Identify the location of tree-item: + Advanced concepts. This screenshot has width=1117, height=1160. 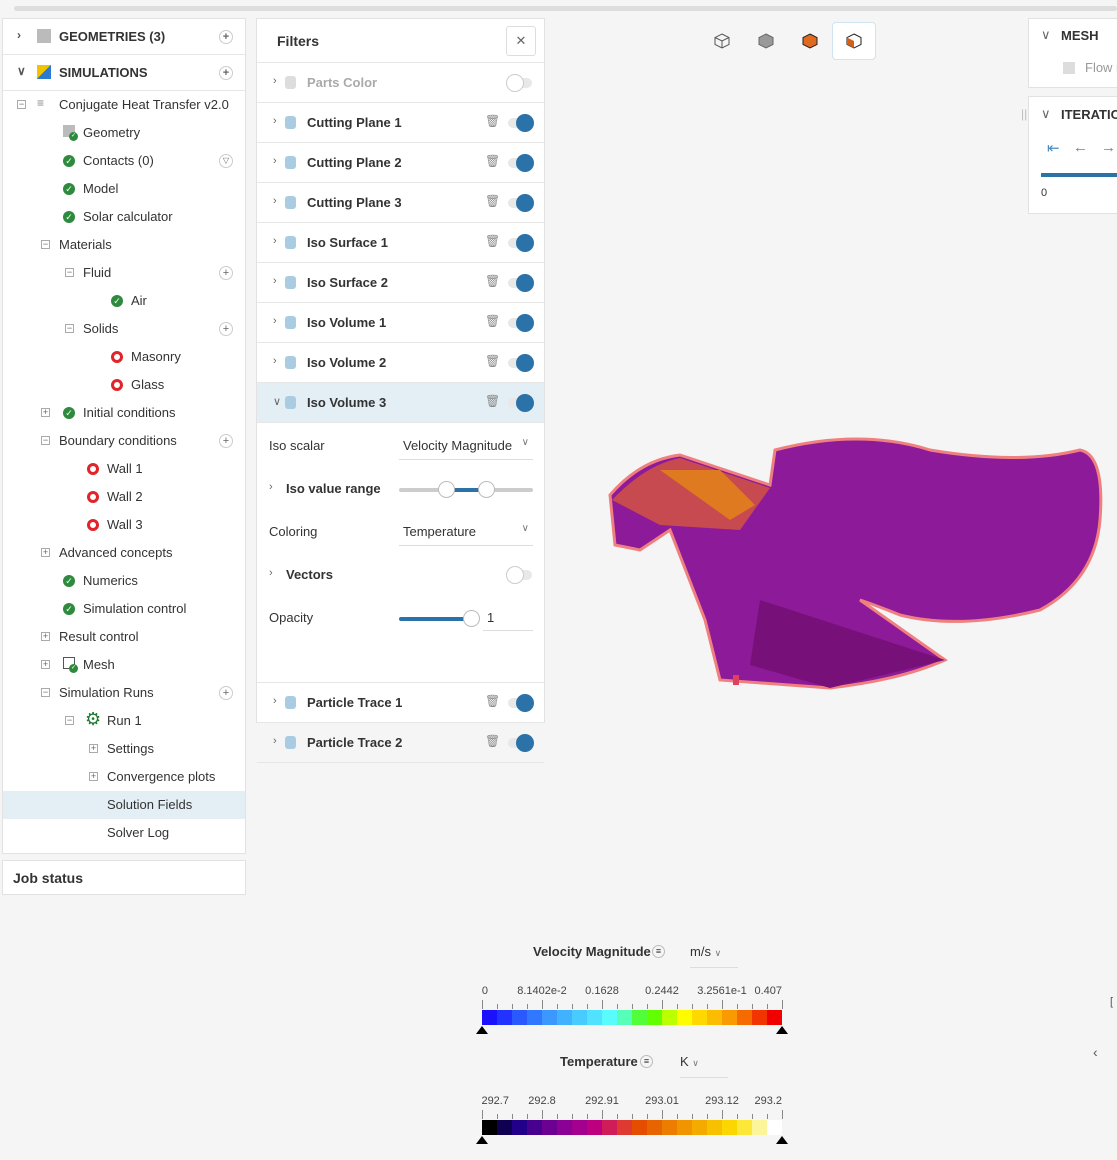
(124, 553).